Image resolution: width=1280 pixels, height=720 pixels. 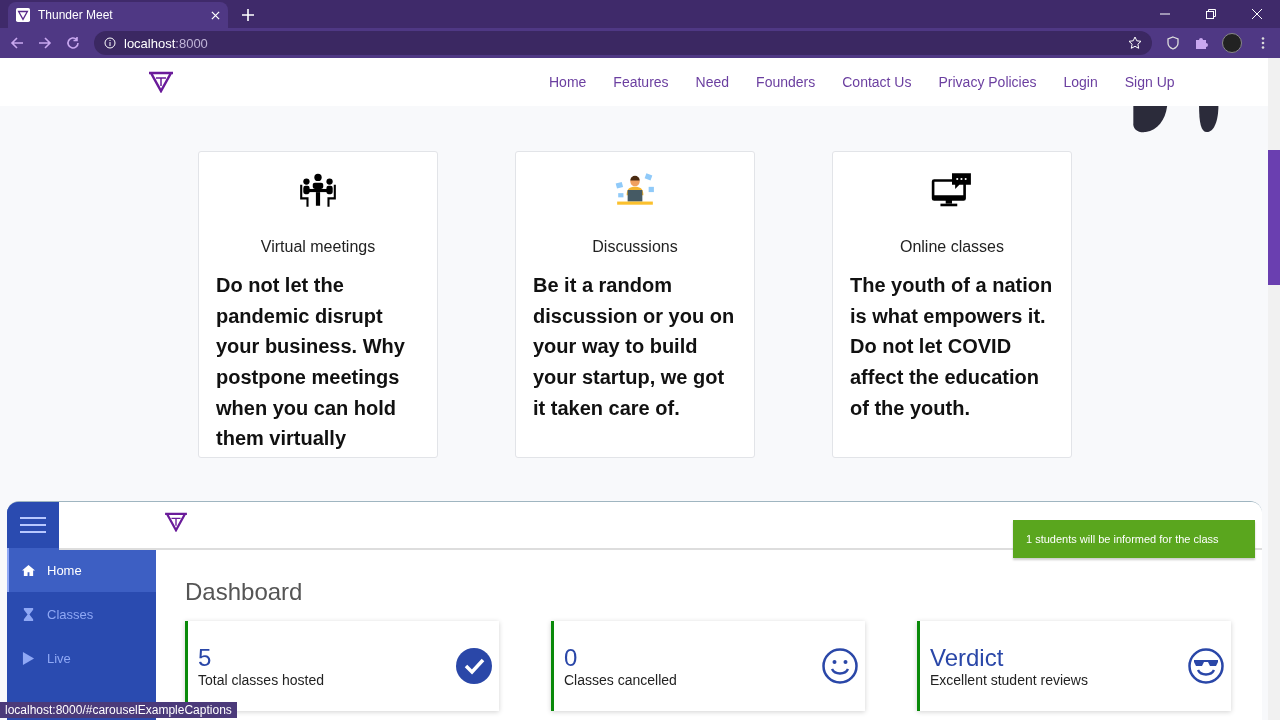 I want to click on back-icon, so click(x=17, y=43).